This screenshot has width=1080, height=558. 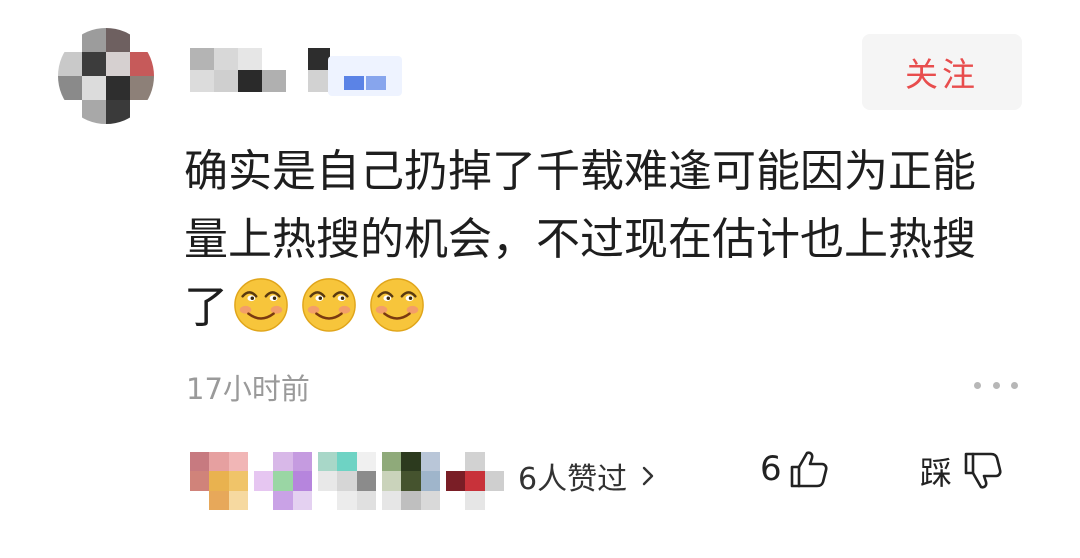 What do you see at coordinates (365, 76) in the screenshot?
I see `user-level-badge` at bounding box center [365, 76].